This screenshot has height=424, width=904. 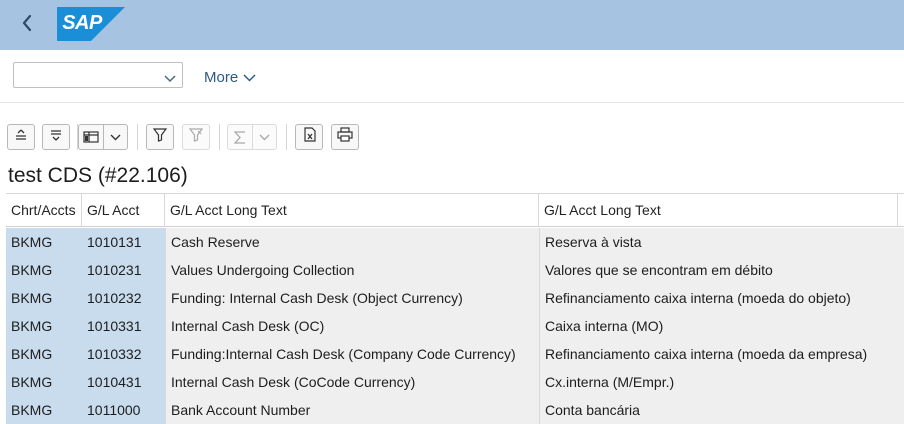 What do you see at coordinates (82, 23) in the screenshot?
I see `sap-logo-text: SAP` at bounding box center [82, 23].